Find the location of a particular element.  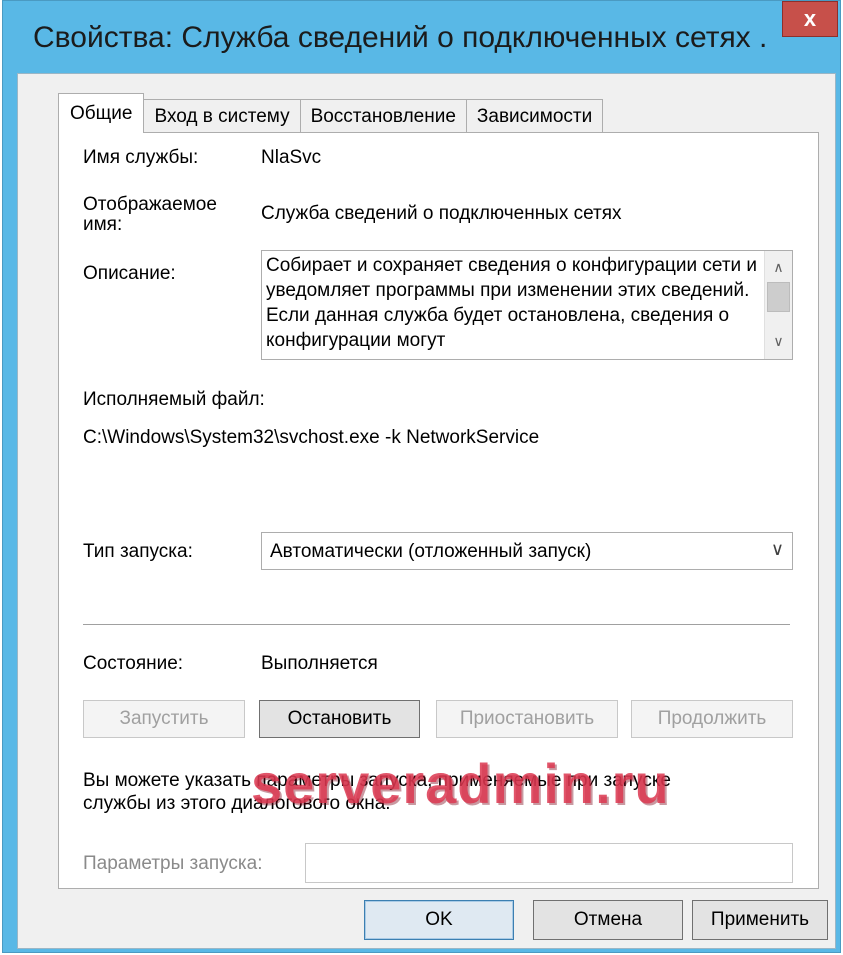

scroll-down-button: ∨ is located at coordinates (778, 341).